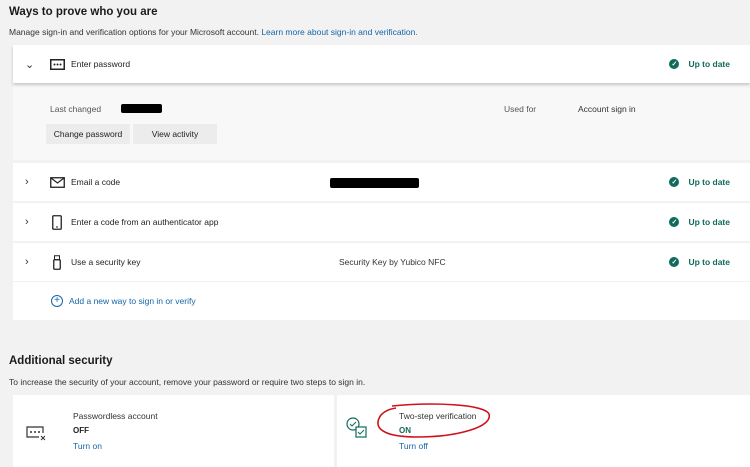  What do you see at coordinates (433, 420) in the screenshot?
I see `annotation-circle` at bounding box center [433, 420].